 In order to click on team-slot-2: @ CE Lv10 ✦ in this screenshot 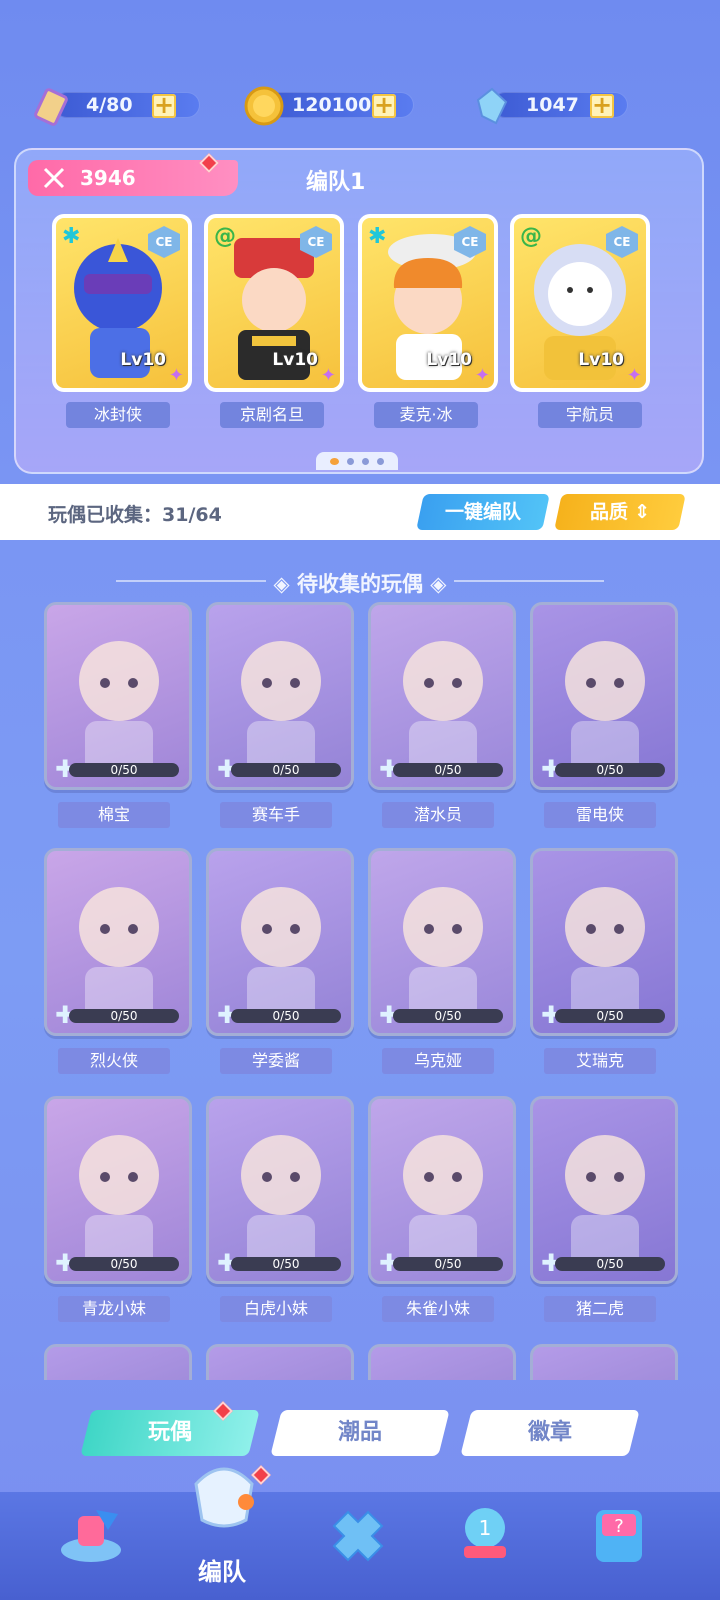, I will do `click(274, 303)`.